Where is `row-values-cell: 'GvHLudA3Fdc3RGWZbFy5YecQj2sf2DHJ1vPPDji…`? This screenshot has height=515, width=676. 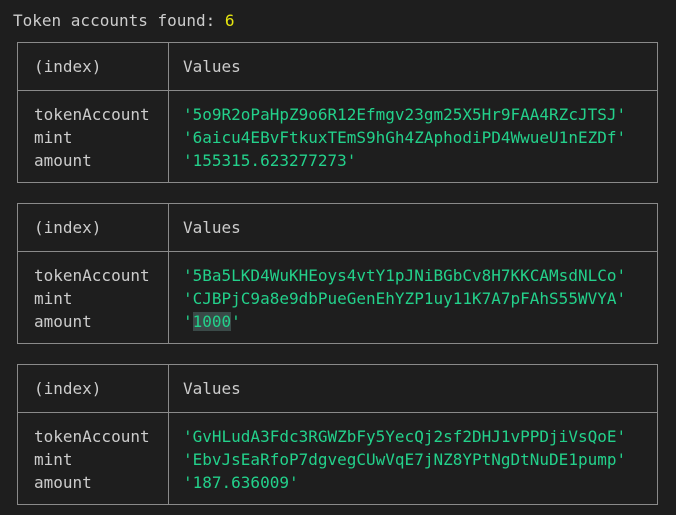 row-values-cell: 'GvHLudA3Fdc3RGWZbFy5YecQj2sf2DHJ1vPPDji… is located at coordinates (413, 458).